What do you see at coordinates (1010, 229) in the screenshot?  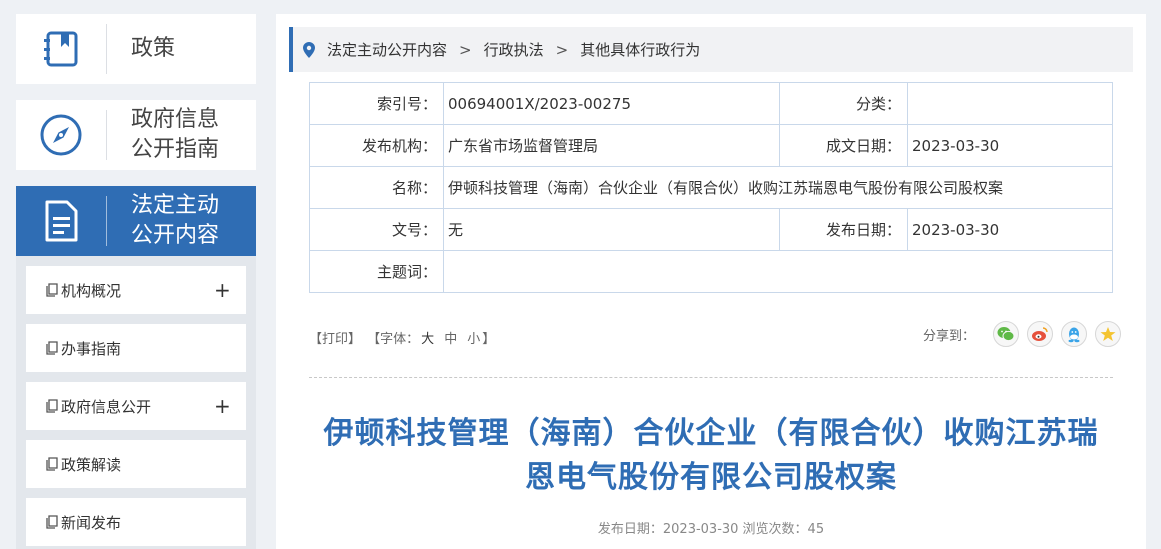 I see `publish-date-value: 2023-03-30` at bounding box center [1010, 229].